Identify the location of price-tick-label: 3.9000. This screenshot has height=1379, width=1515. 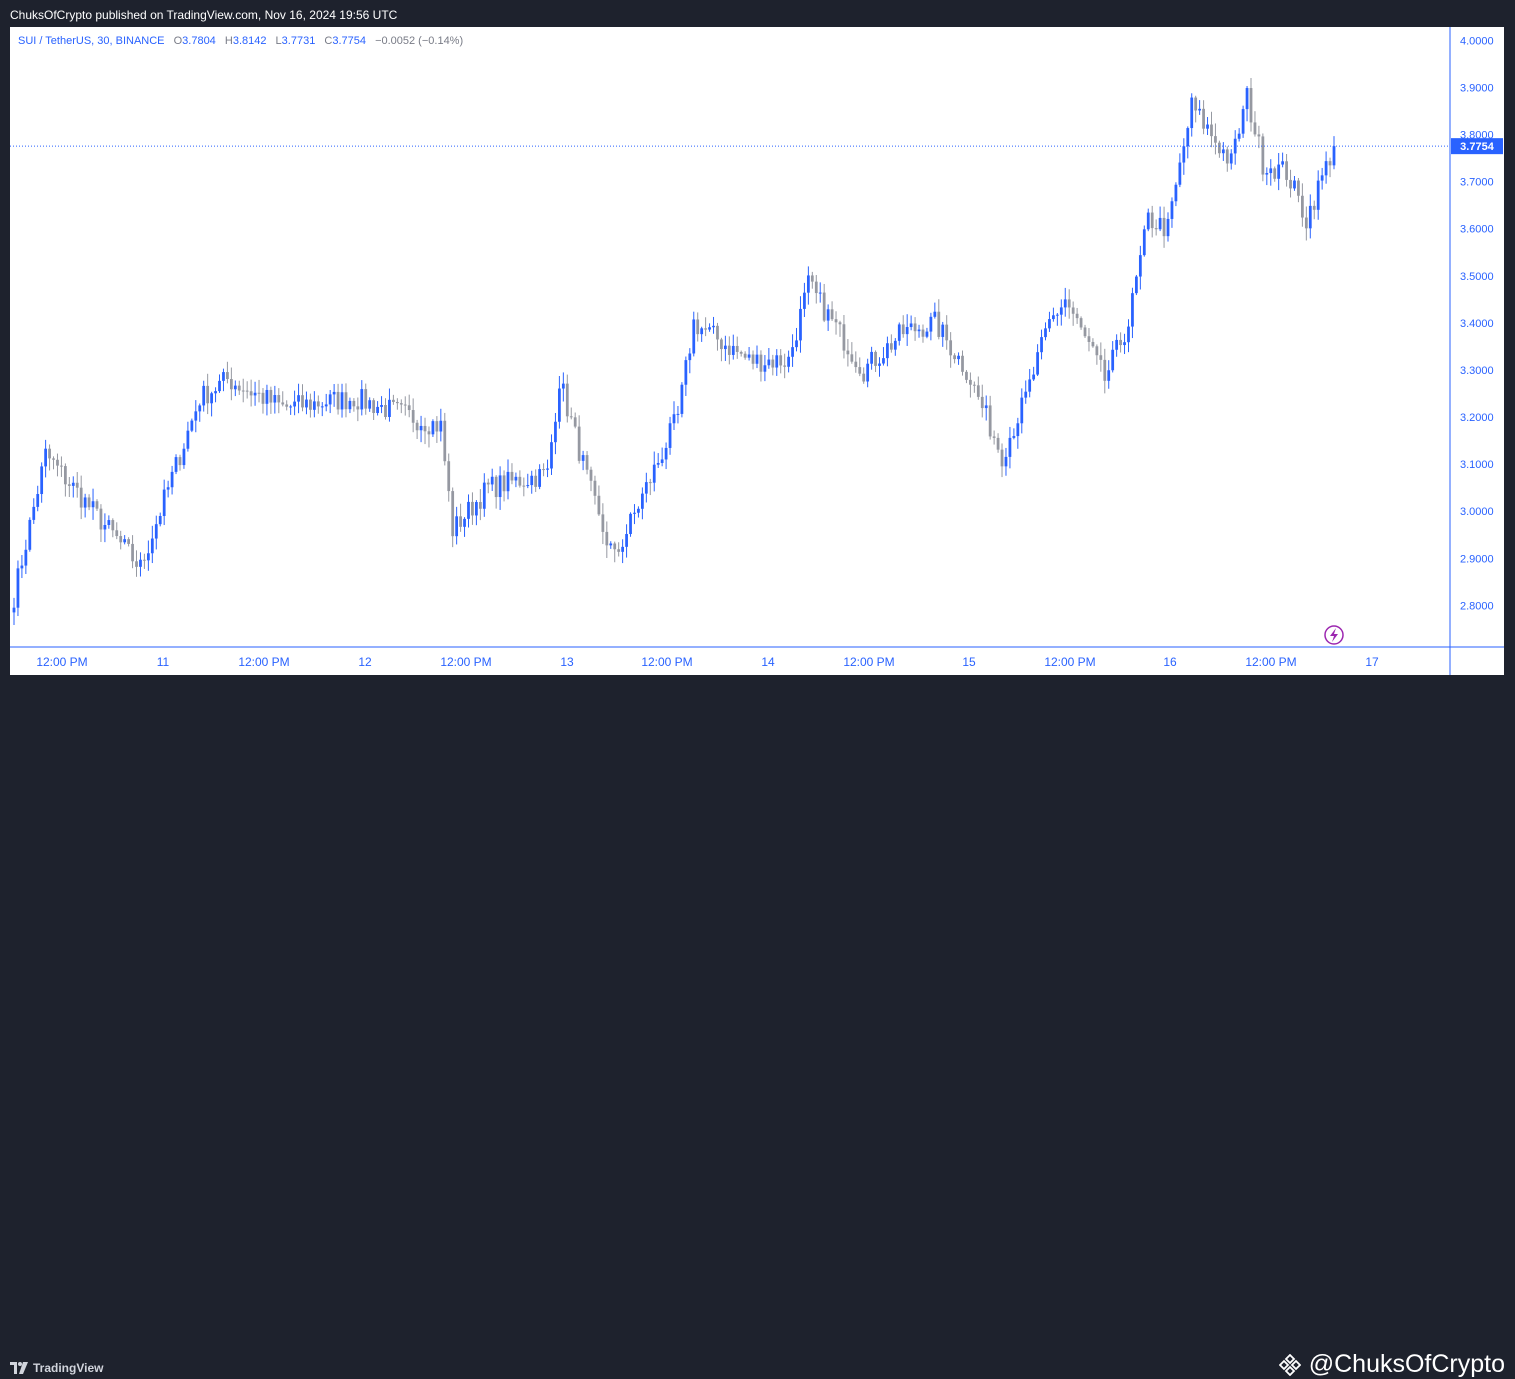
(1477, 88).